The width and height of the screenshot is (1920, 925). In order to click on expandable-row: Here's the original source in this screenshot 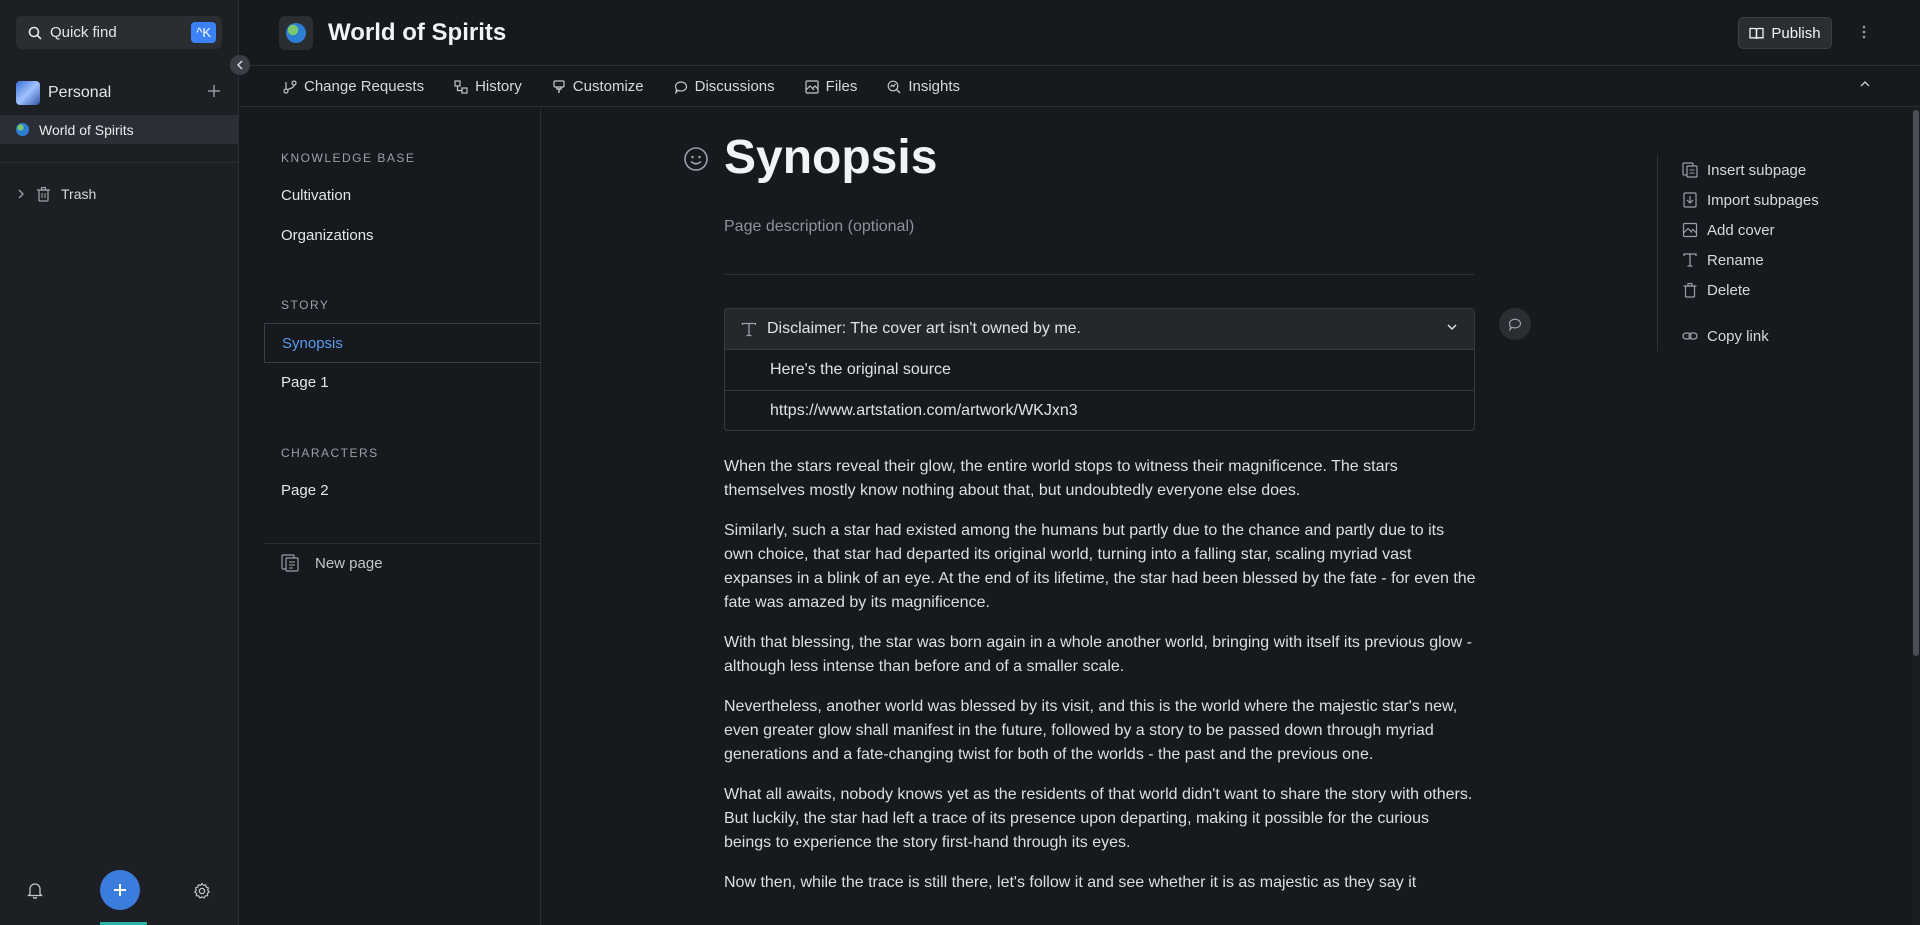, I will do `click(860, 369)`.